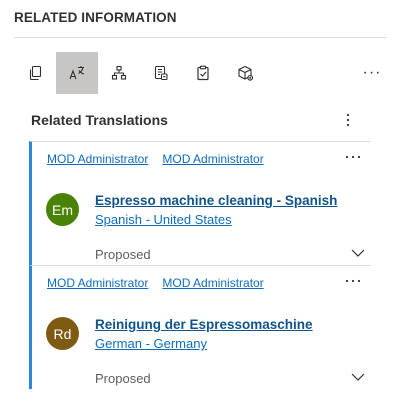 This screenshot has height=410, width=403. I want to click on section-more-button, so click(348, 122).